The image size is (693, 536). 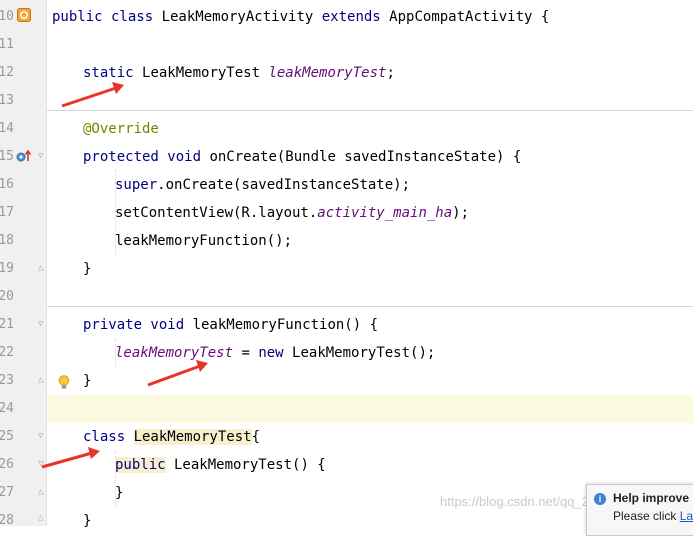 I want to click on type-name: LeakMemoryTest, so click(x=205, y=73).